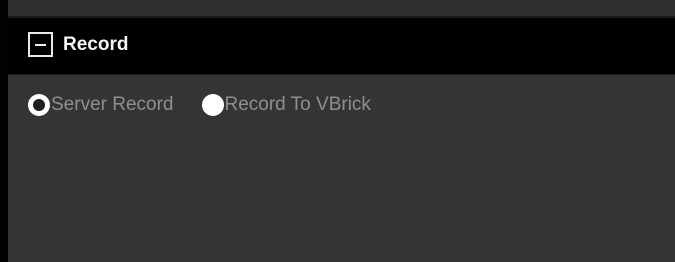  I want to click on radio-server-record: Server Record, so click(101, 105).